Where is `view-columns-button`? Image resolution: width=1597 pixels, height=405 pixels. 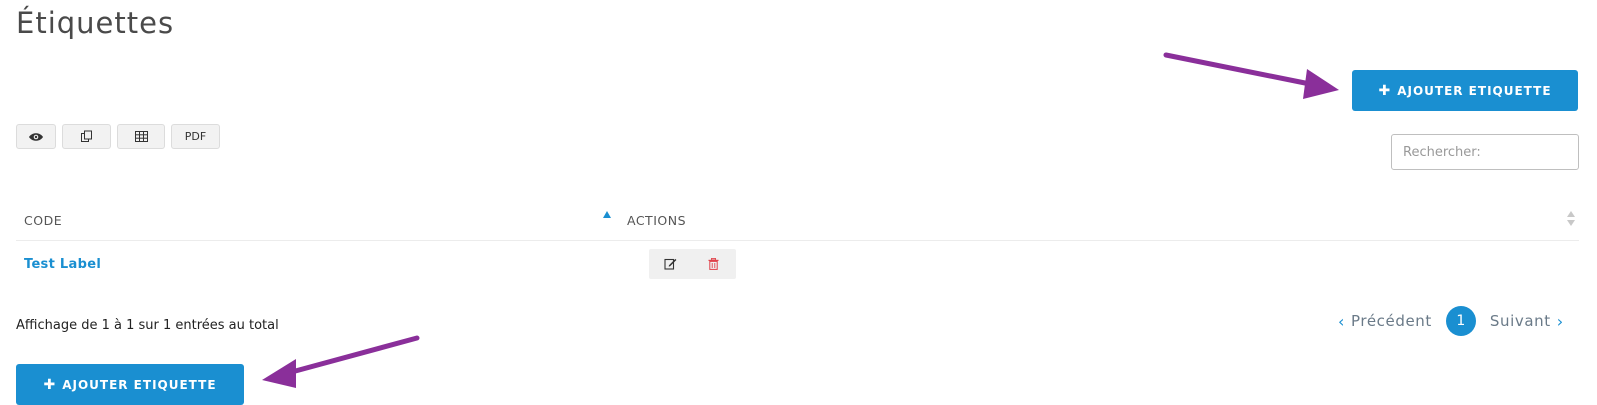
view-columns-button is located at coordinates (36, 136).